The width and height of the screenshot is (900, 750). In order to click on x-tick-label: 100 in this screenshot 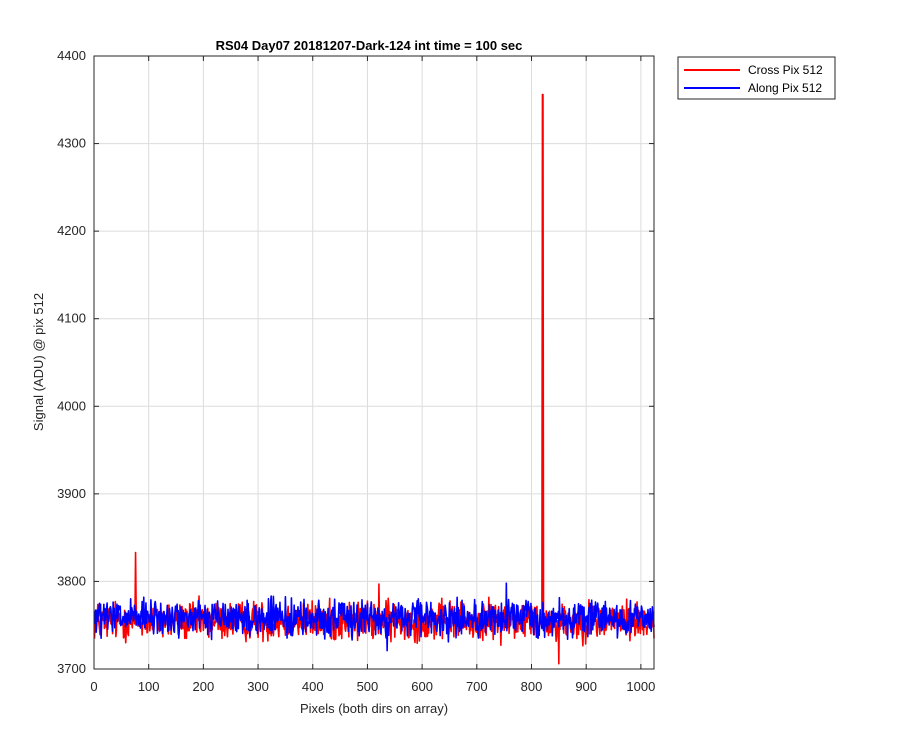, I will do `click(149, 686)`.